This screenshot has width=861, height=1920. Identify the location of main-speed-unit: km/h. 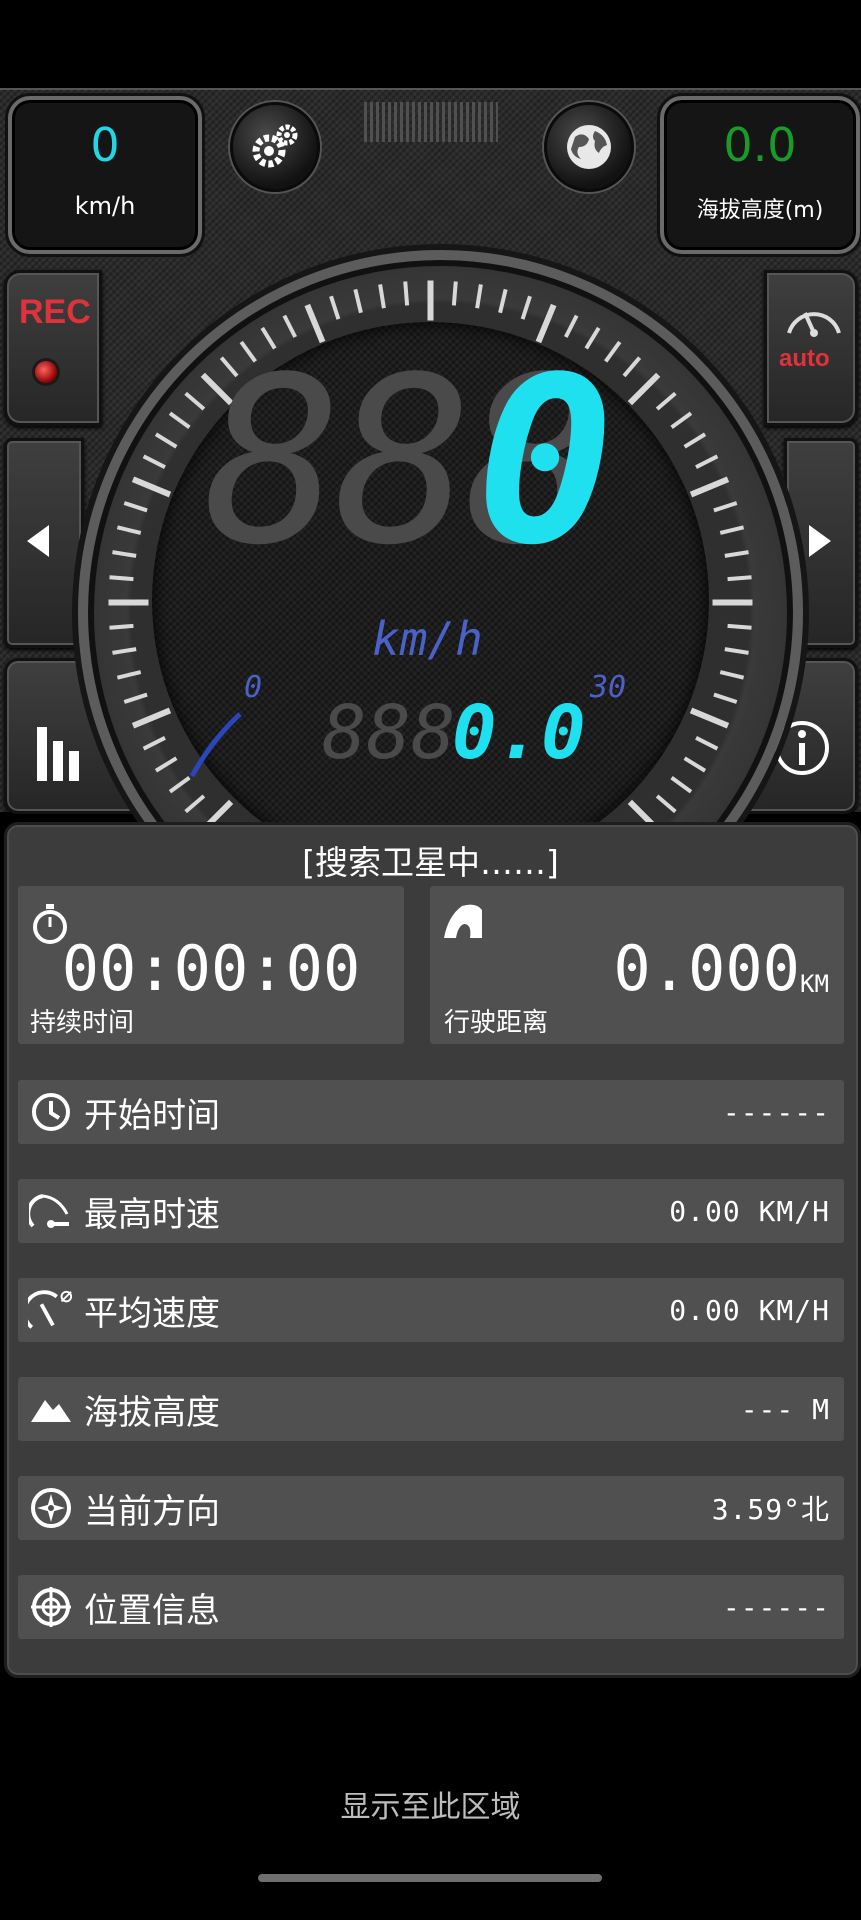
(427, 639).